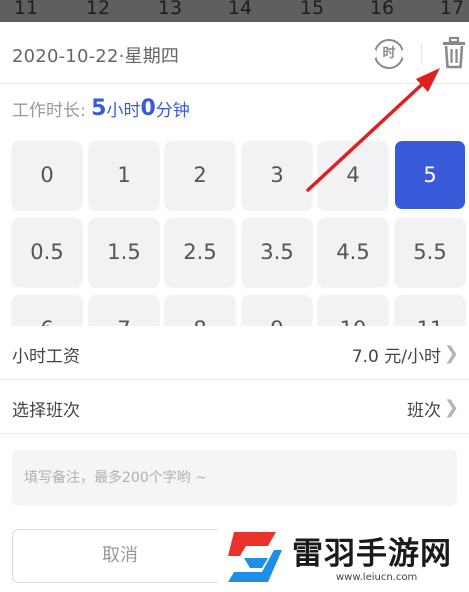 The height and width of the screenshot is (592, 469). Describe the element at coordinates (170, 9) in the screenshot. I see `calendar-day: 13` at that location.